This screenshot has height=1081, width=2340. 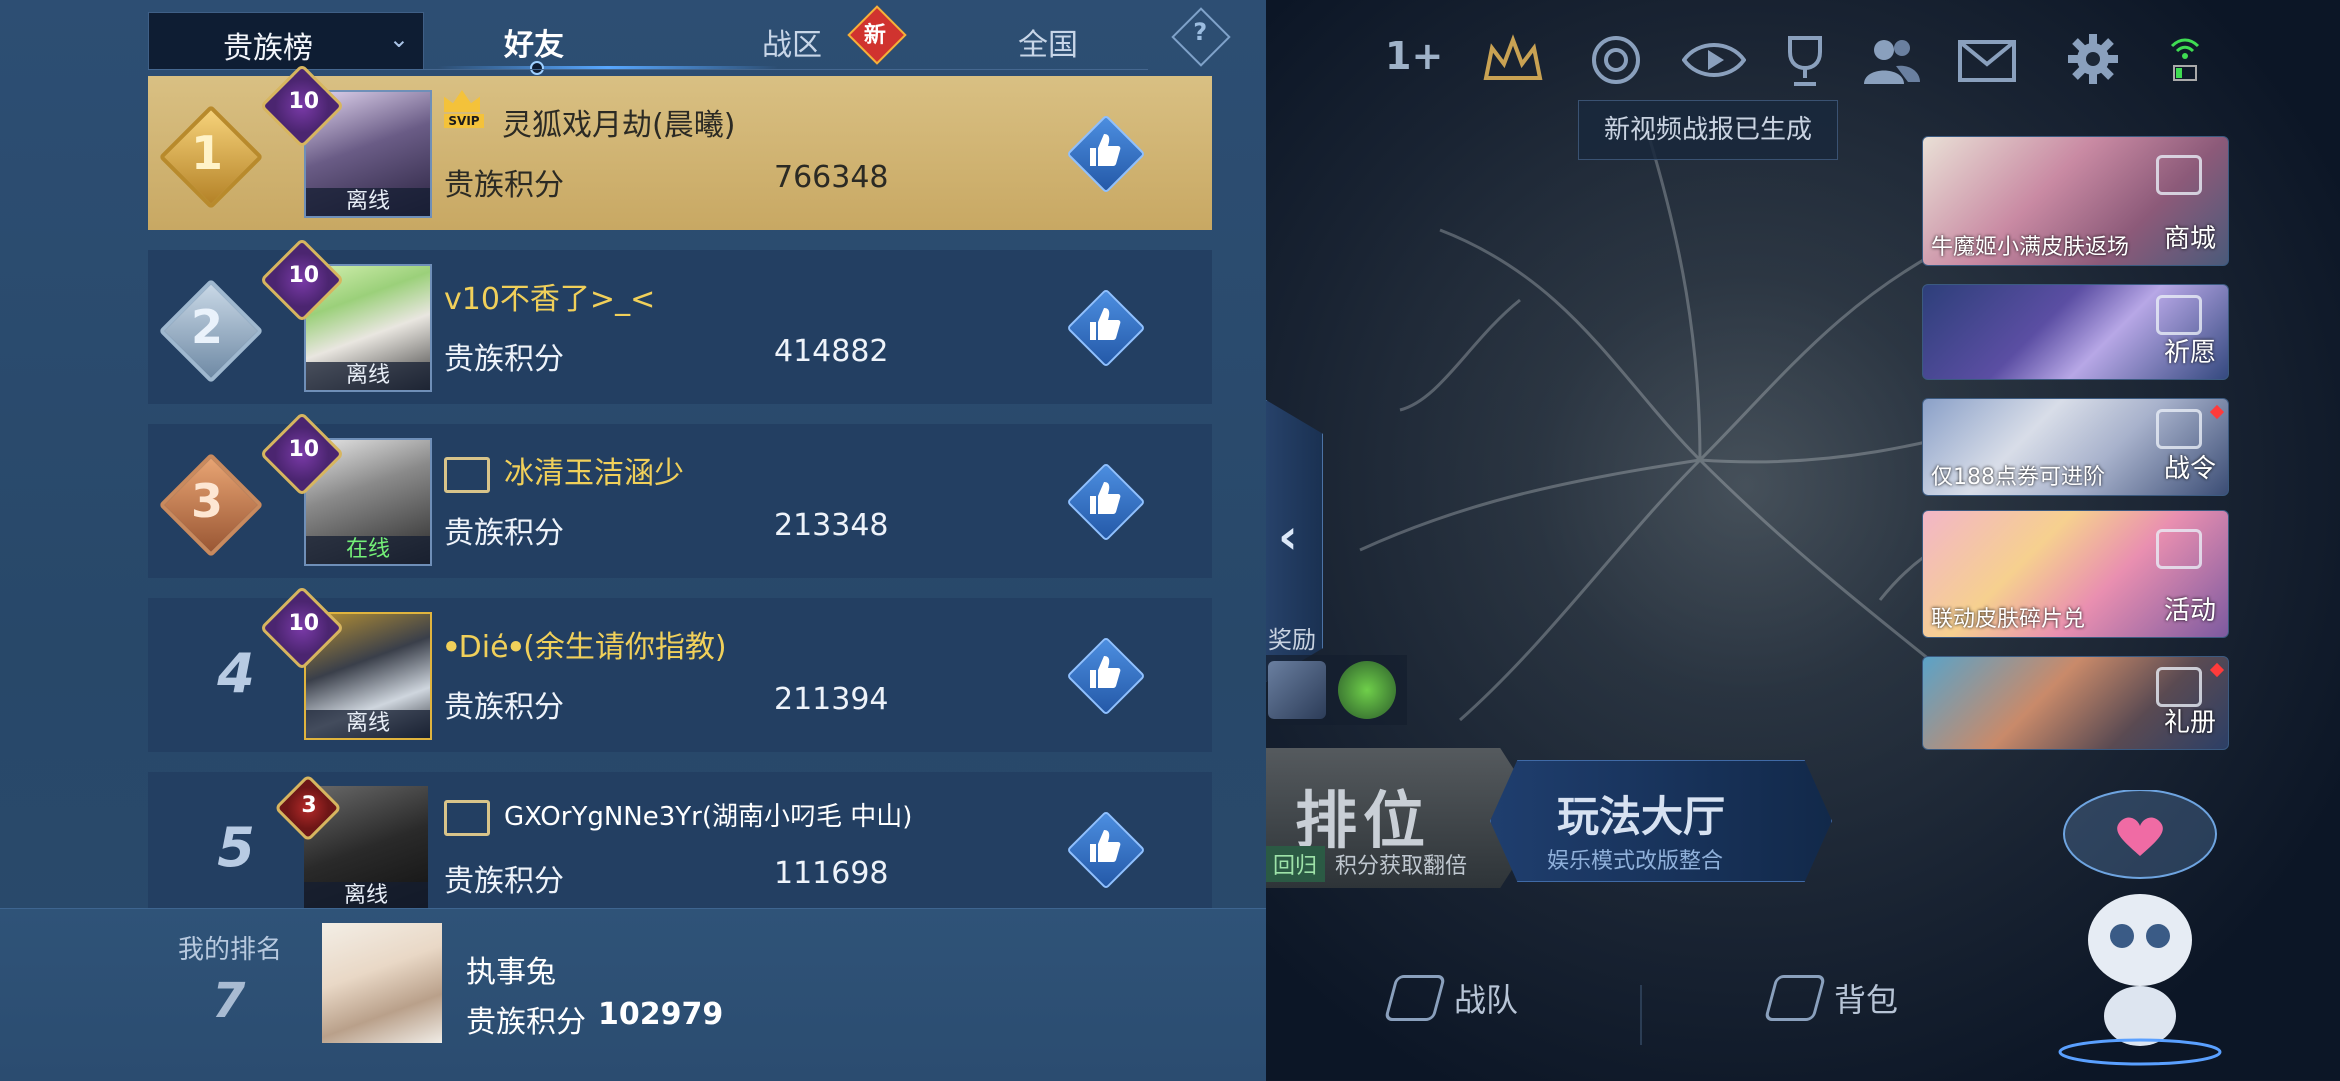 What do you see at coordinates (382, 983) in the screenshot?
I see `my-avatar` at bounding box center [382, 983].